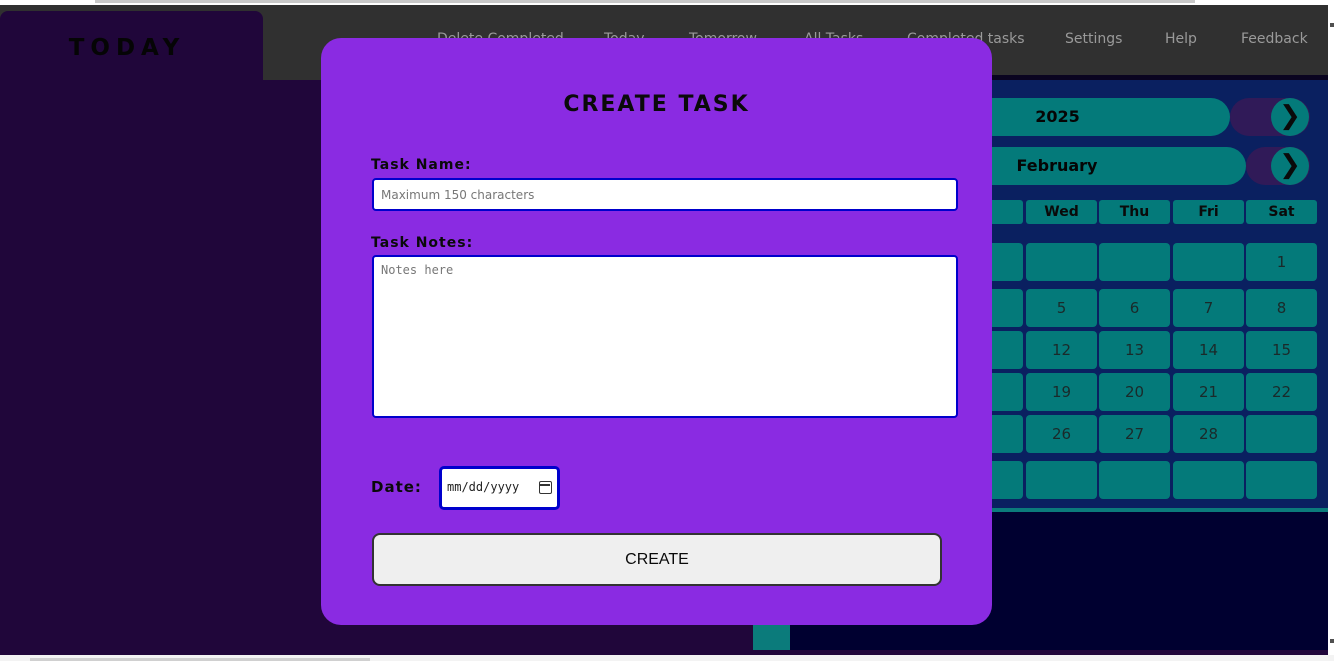  Describe the element at coordinates (421, 165) in the screenshot. I see `task-name-label: Task Name:` at that location.